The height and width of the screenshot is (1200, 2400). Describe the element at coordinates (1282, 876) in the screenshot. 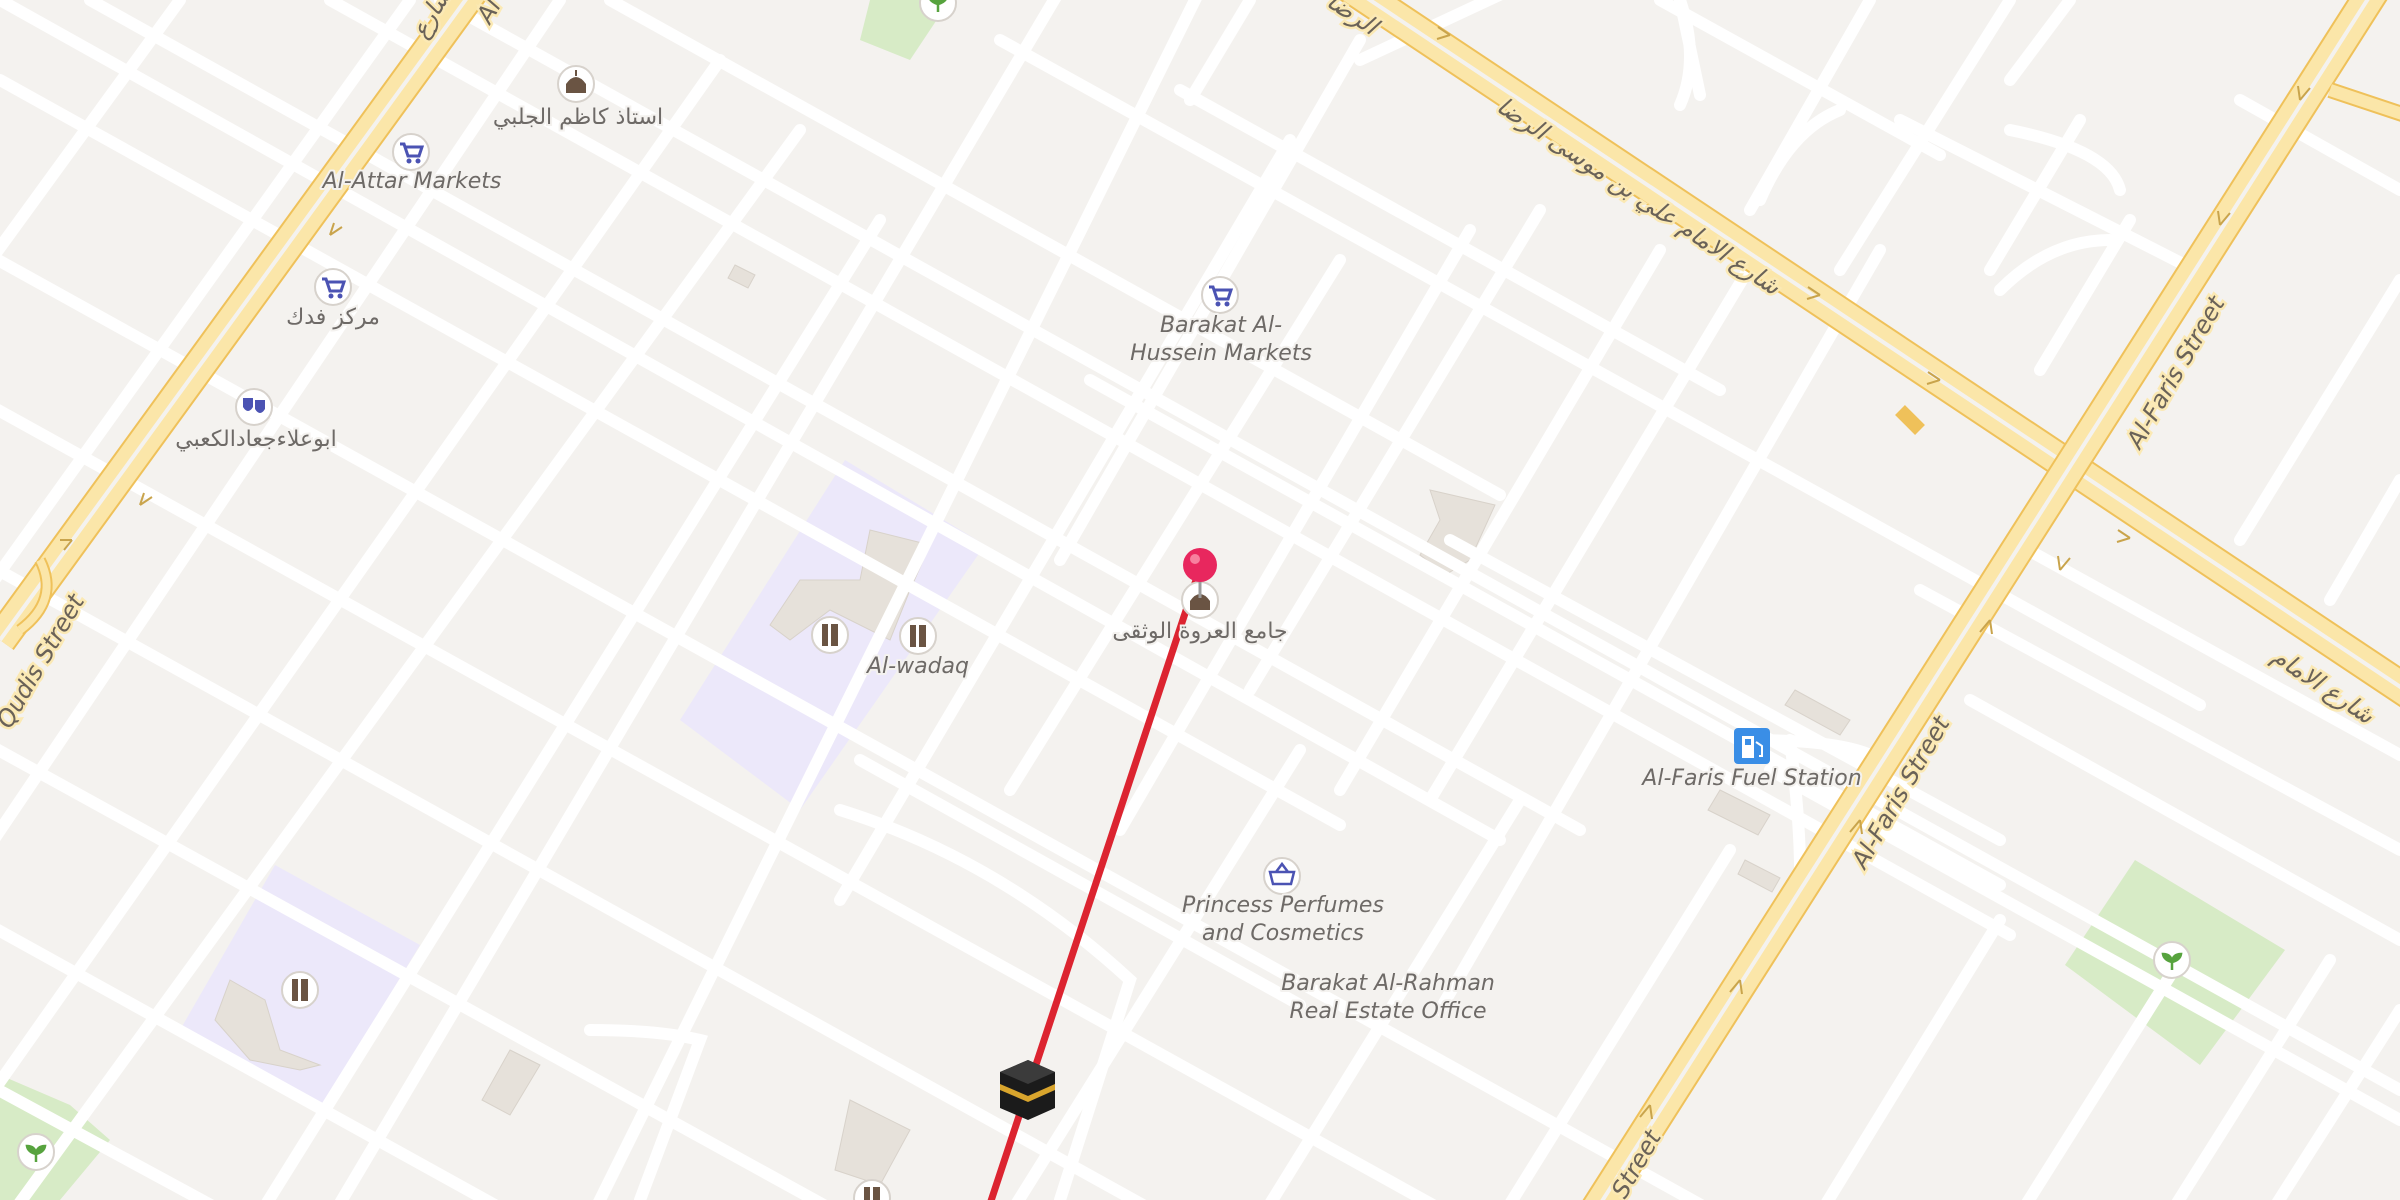

I see `shopping-basket-icon` at that location.